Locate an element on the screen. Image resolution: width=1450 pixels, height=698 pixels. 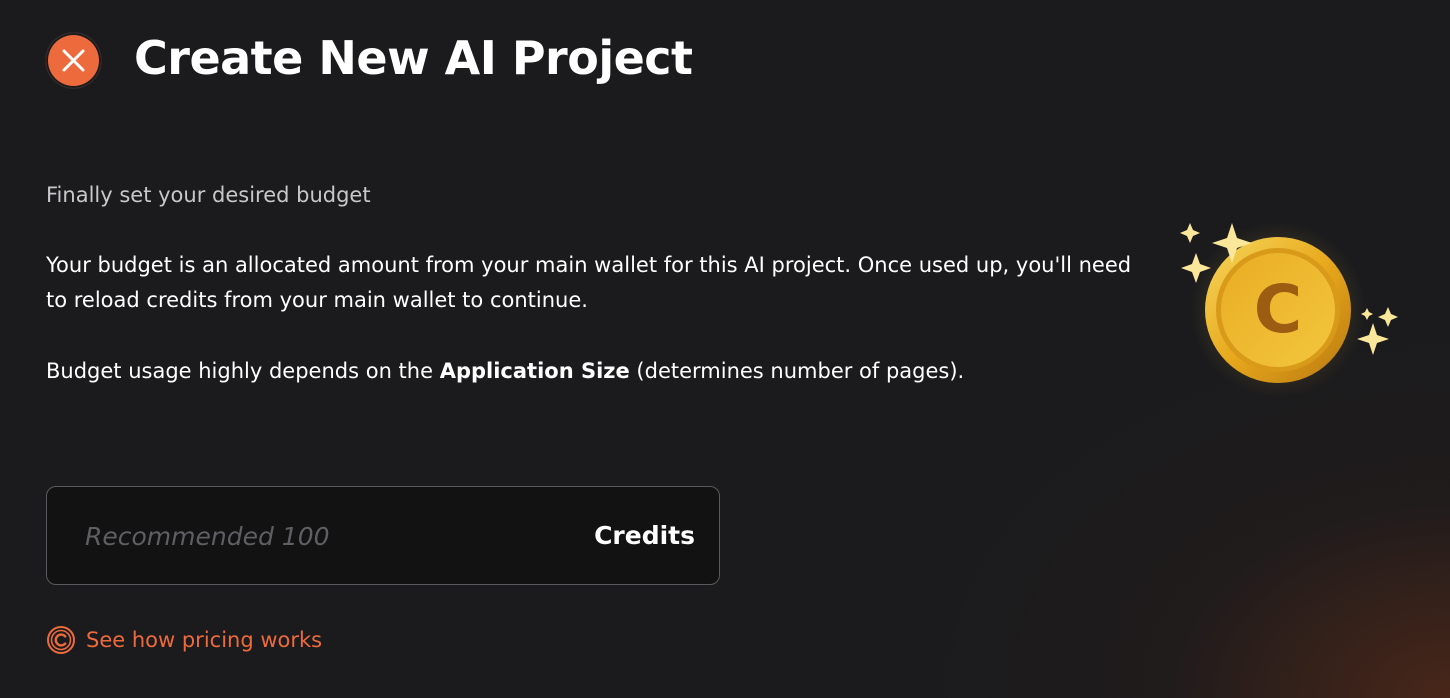
credit-icon is located at coordinates (61, 640).